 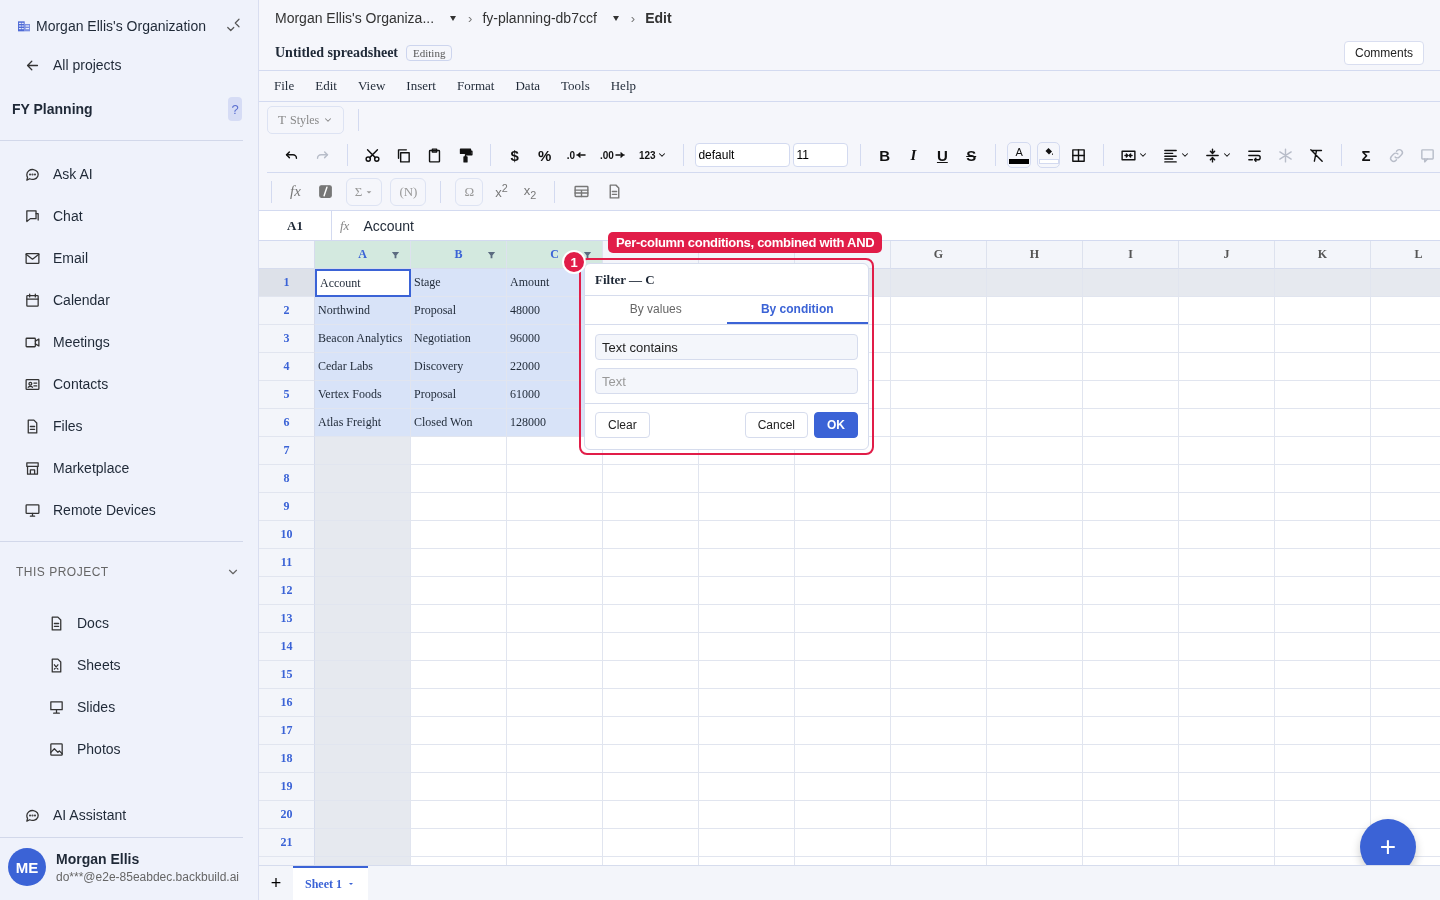 What do you see at coordinates (145, 707) in the screenshot?
I see `project-item: Slides` at bounding box center [145, 707].